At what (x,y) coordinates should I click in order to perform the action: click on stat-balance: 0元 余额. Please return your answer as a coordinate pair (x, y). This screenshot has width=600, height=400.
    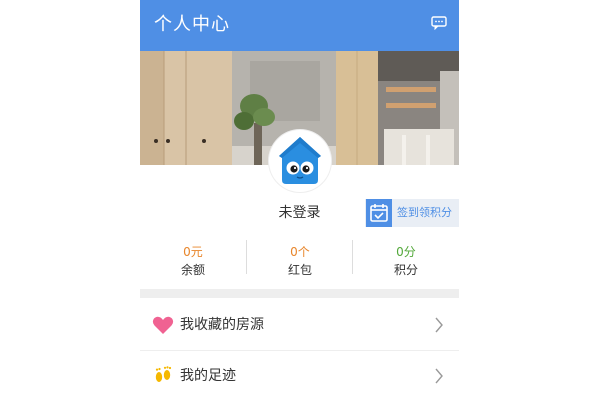
    Looking at the image, I should click on (193, 260).